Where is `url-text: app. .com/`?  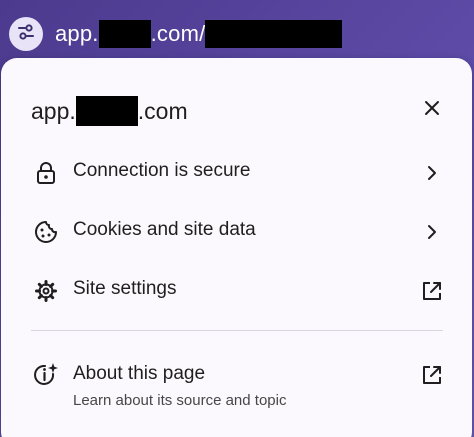
url-text: app. .com/ is located at coordinates (199, 34).